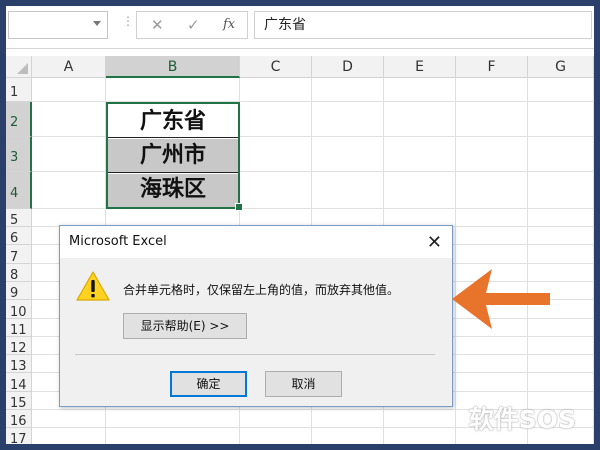  What do you see at coordinates (522, 419) in the screenshot?
I see `watermark: 软件SOS` at bounding box center [522, 419].